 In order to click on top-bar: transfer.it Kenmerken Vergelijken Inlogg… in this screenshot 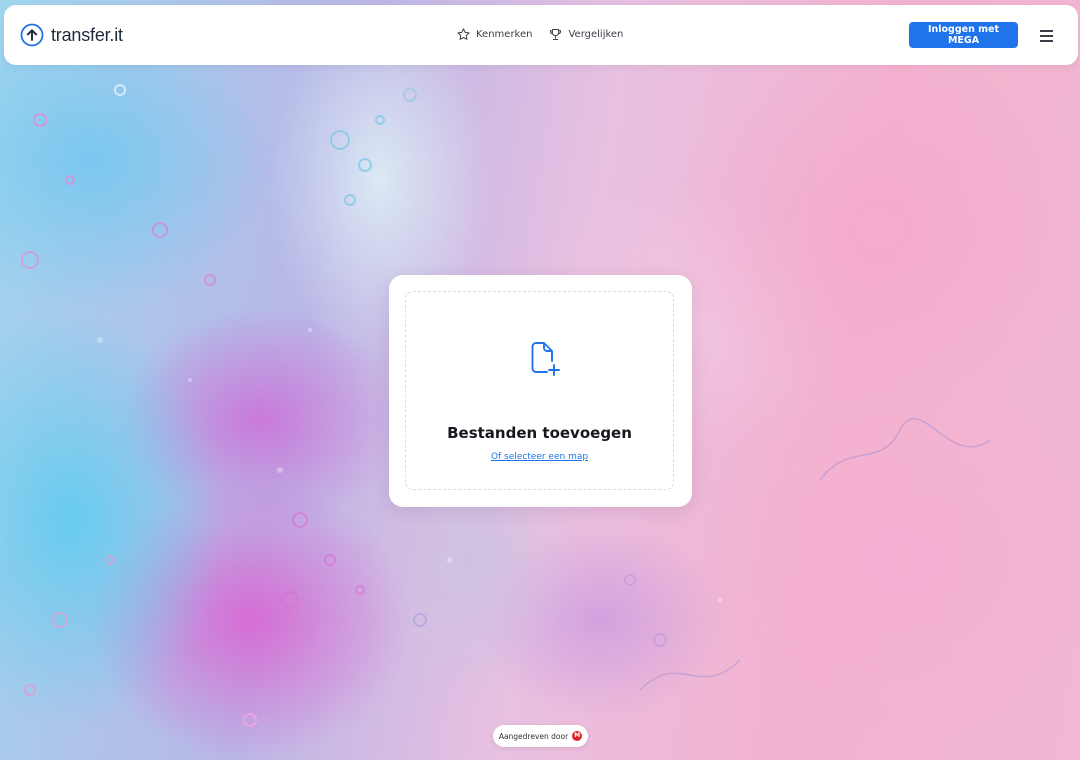, I will do `click(541, 35)`.